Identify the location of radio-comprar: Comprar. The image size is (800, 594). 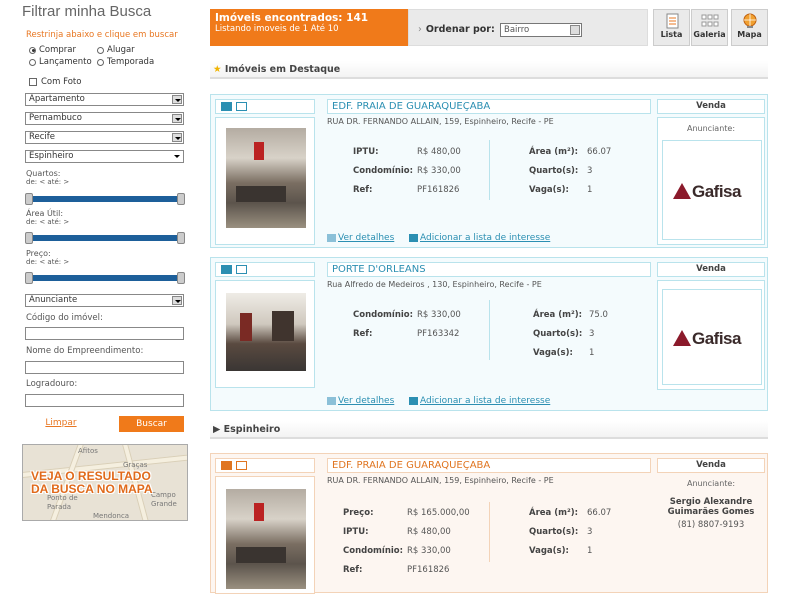
(52, 51).